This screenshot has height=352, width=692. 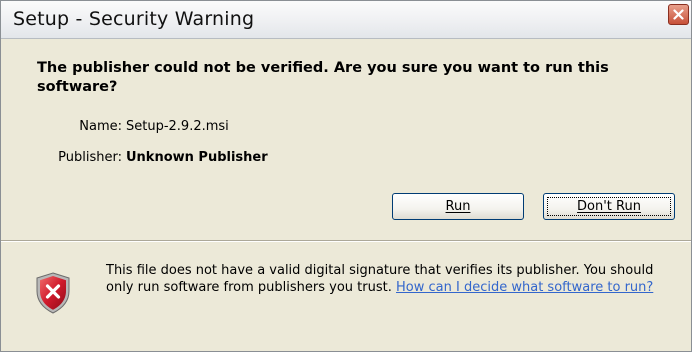 I want to click on close-button, so click(x=678, y=14).